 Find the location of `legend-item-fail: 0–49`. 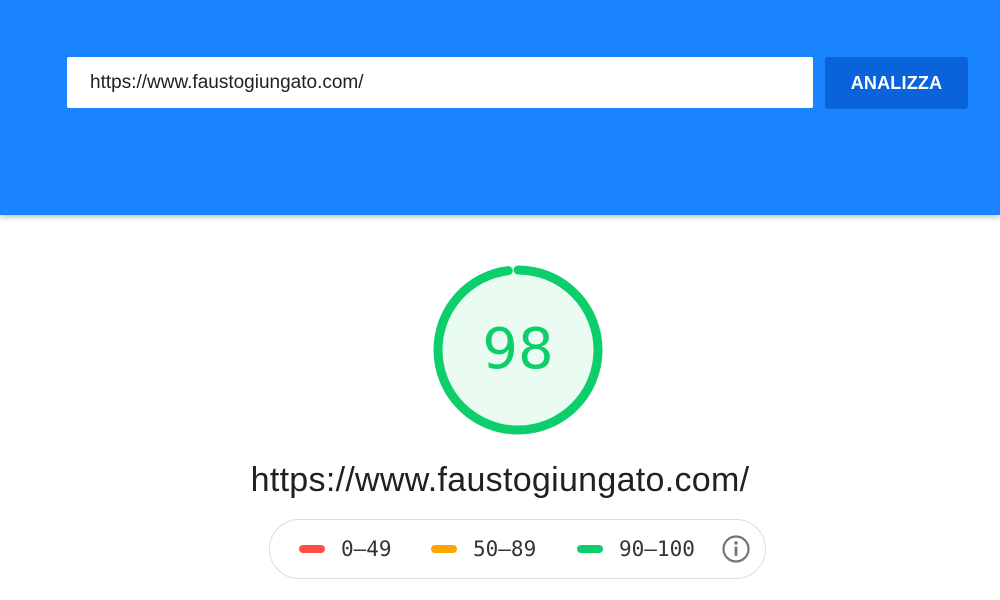

legend-item-fail: 0–49 is located at coordinates (345, 549).